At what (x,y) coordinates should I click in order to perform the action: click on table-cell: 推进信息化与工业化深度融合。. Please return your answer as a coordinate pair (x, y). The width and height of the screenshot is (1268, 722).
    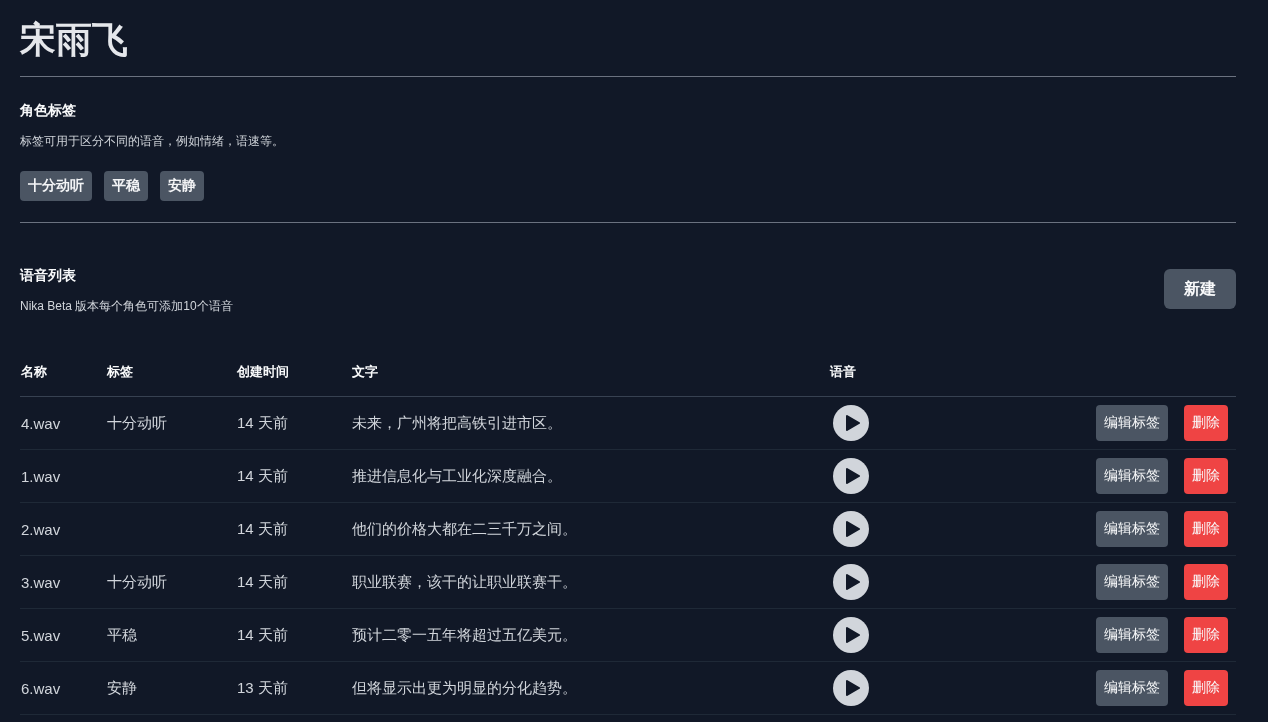
    Looking at the image, I should click on (456, 476).